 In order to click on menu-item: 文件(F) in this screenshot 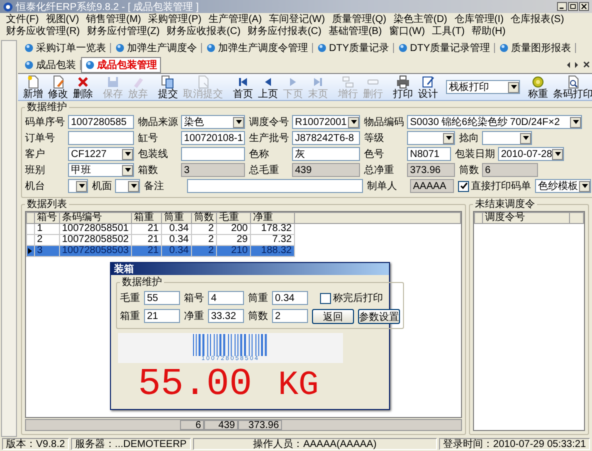, I will do `click(22, 20)`.